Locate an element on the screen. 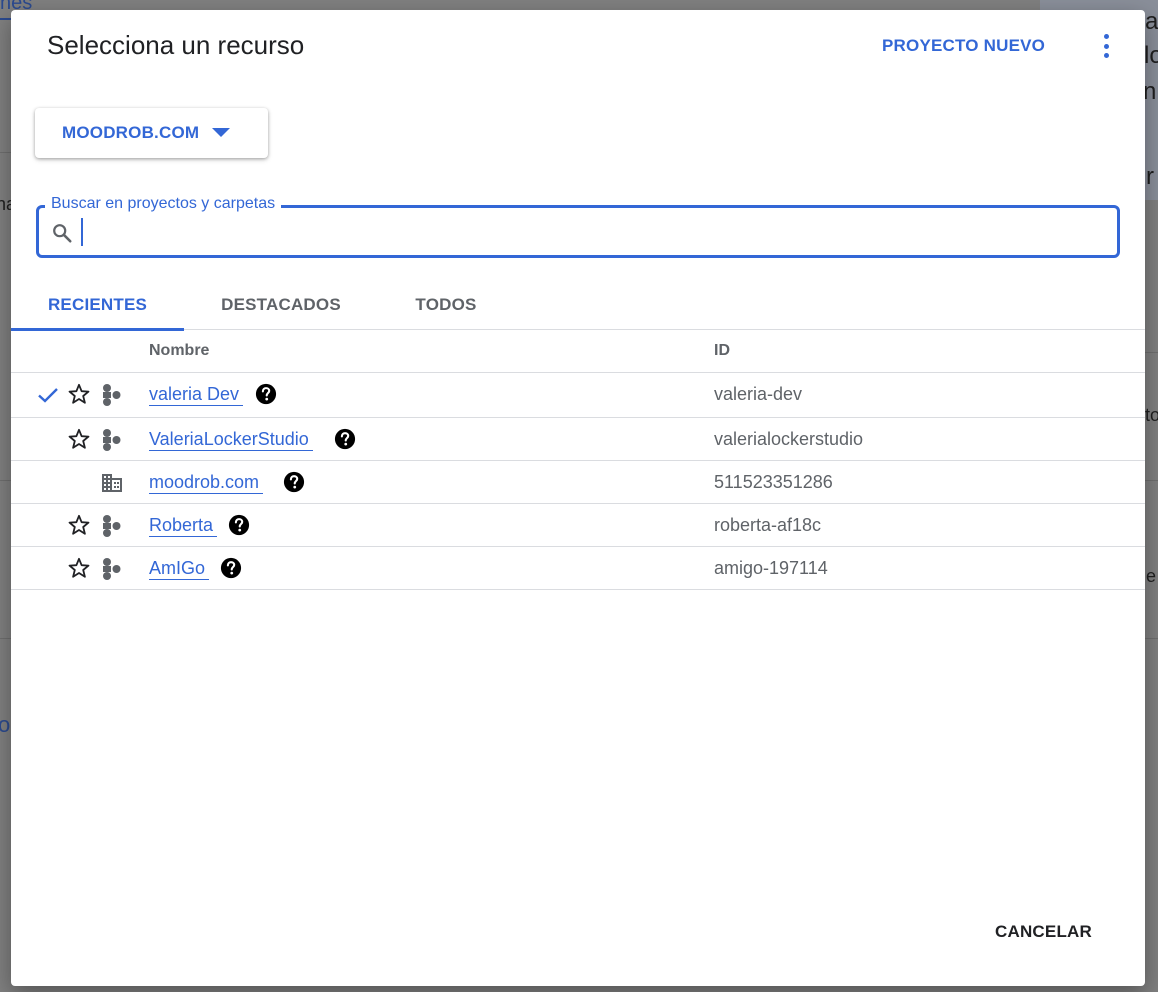 The width and height of the screenshot is (1158, 992). tab-bar: RECIENTES DESTACADOS TODOS is located at coordinates (578, 305).